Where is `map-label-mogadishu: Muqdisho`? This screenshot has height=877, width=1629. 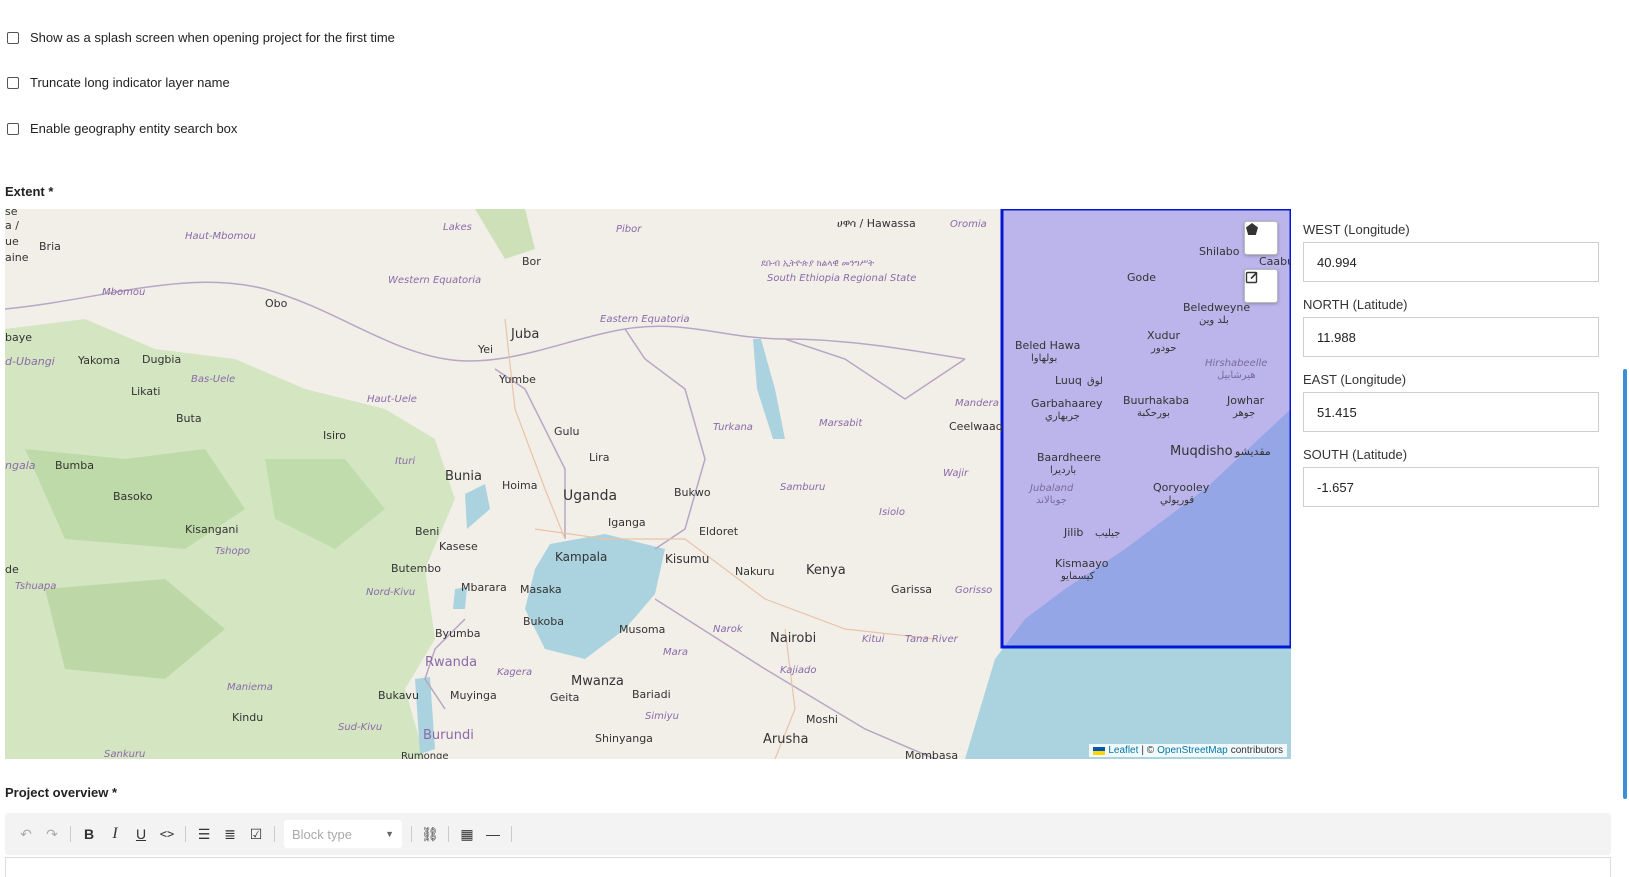 map-label-mogadishu: Muqdisho is located at coordinates (1201, 451).